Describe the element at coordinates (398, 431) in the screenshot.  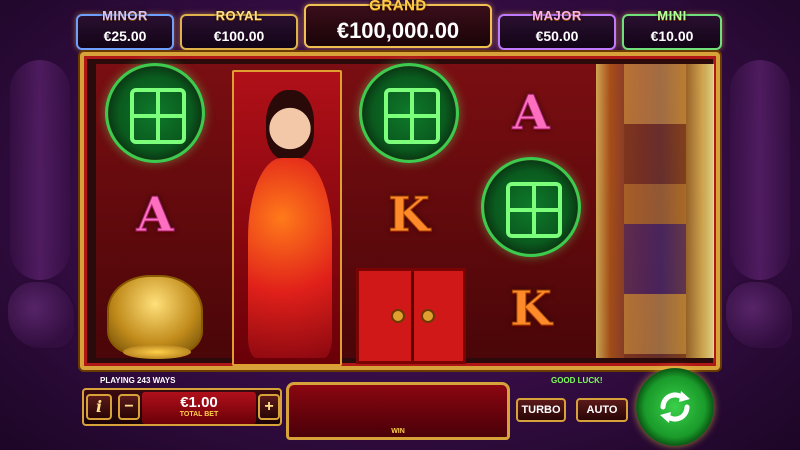
I see `win-label: WIN` at that location.